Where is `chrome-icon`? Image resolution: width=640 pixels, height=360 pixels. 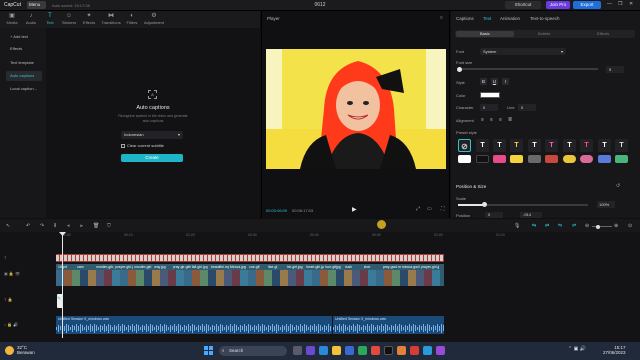 chrome-icon is located at coordinates (375, 350).